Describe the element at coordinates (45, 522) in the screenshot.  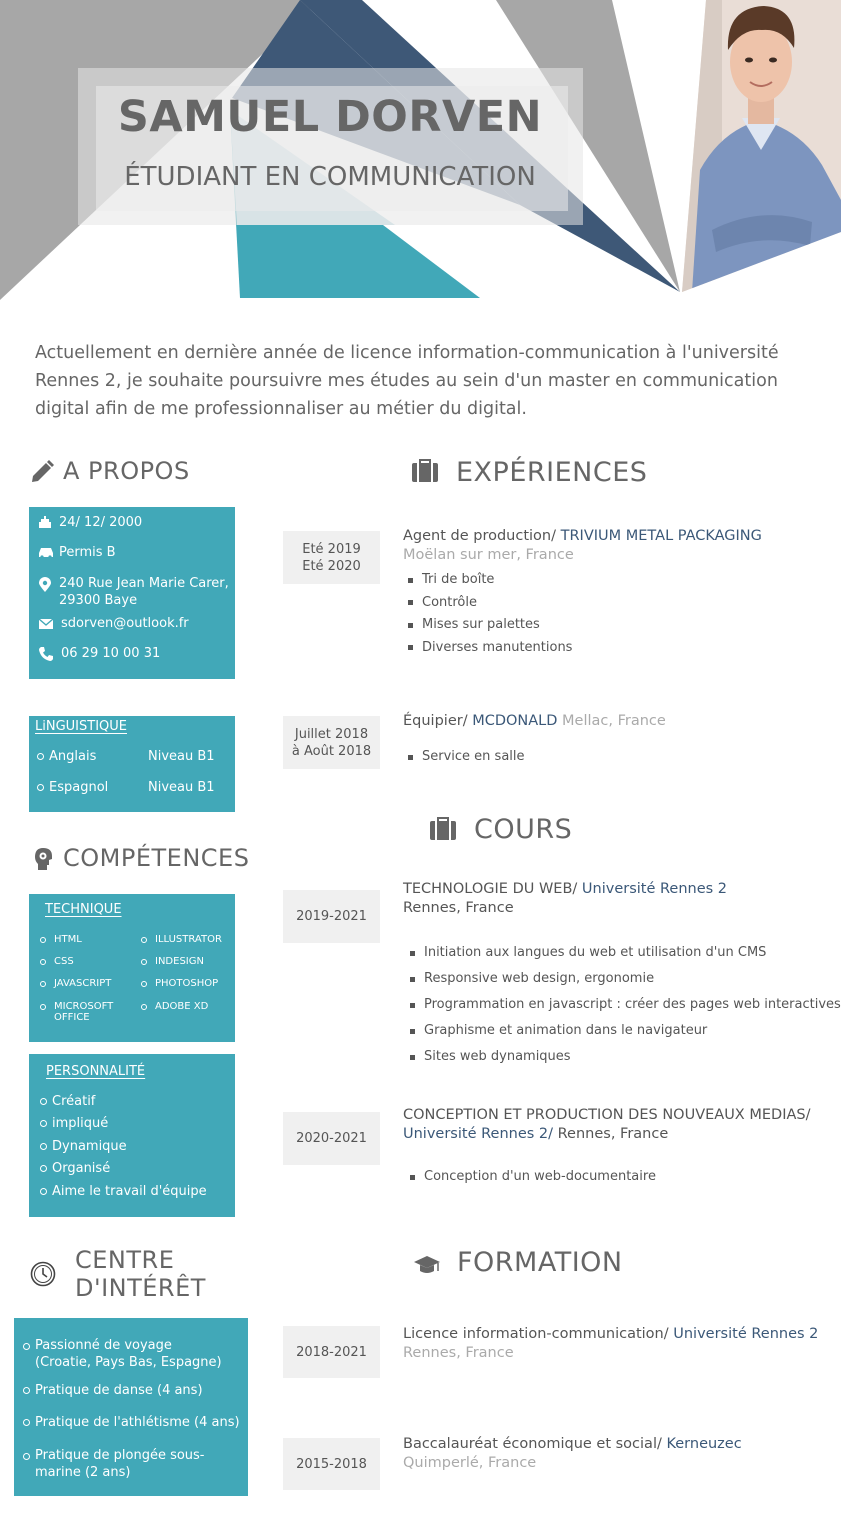
I see `cake-icon` at that location.